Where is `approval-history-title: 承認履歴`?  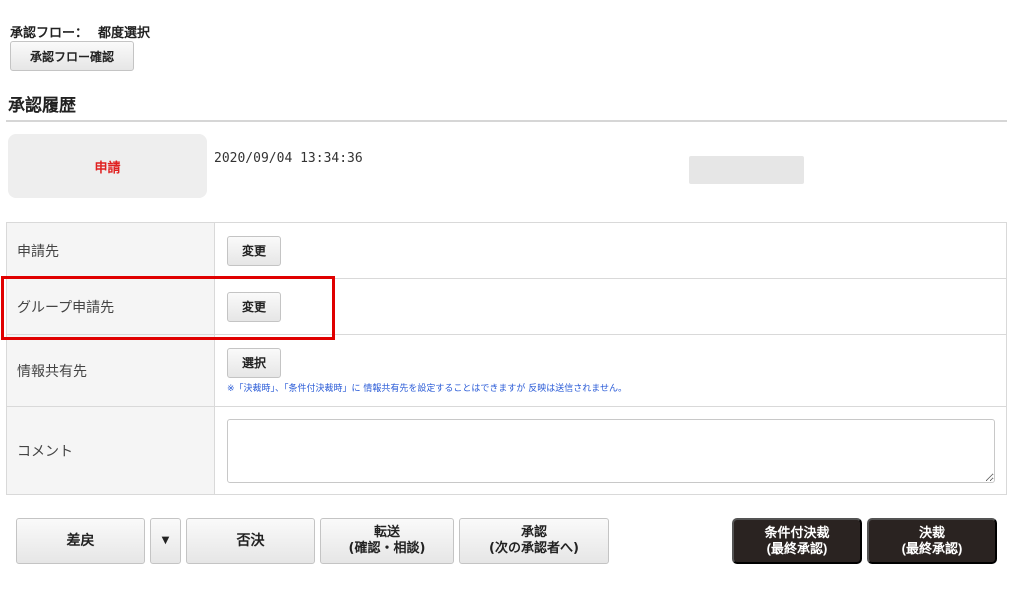
approval-history-title: 承認履歴 is located at coordinates (42, 106).